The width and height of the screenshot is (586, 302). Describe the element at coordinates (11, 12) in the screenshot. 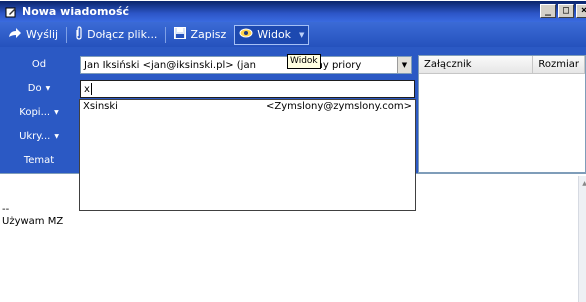

I see `compose-icon` at that location.